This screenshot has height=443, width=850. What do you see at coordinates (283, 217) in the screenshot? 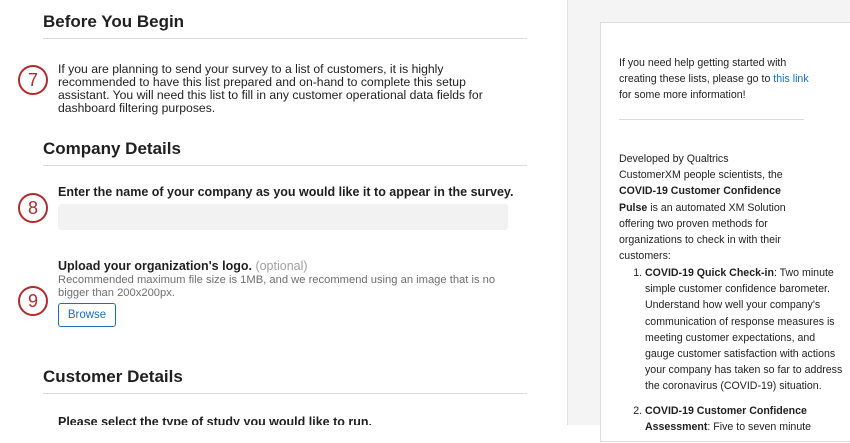
I see `company-name-input` at bounding box center [283, 217].